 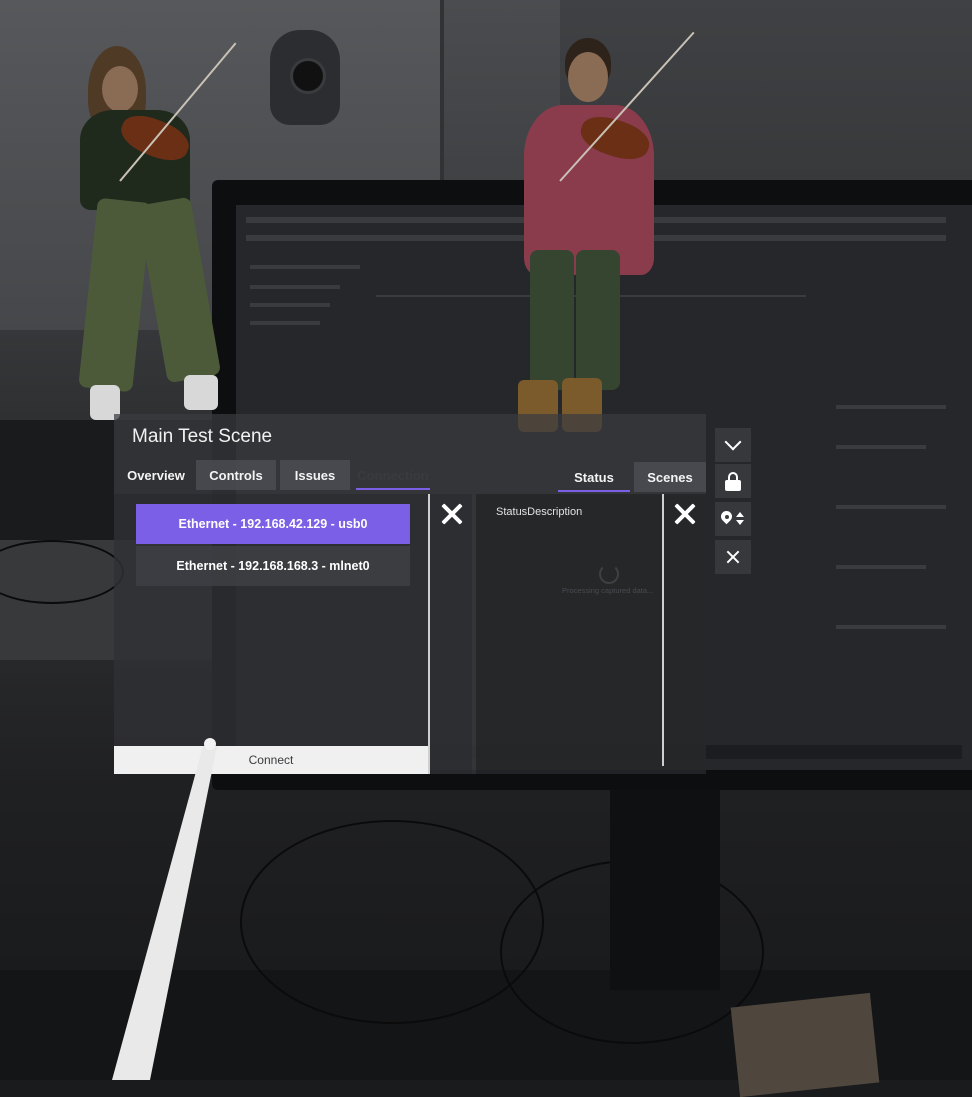 I want to click on controller-ray, so click(x=164, y=909).